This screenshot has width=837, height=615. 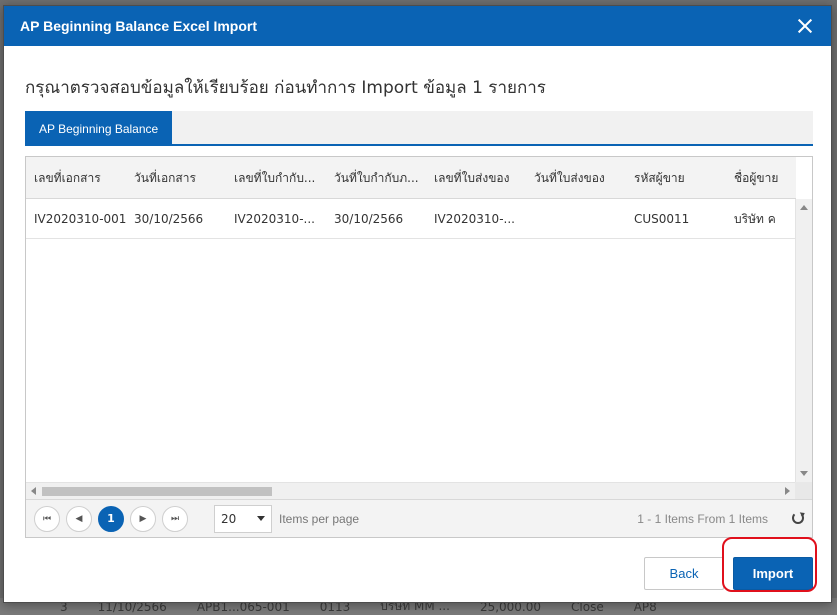 I want to click on horizontal-scrollbar, so click(x=411, y=490).